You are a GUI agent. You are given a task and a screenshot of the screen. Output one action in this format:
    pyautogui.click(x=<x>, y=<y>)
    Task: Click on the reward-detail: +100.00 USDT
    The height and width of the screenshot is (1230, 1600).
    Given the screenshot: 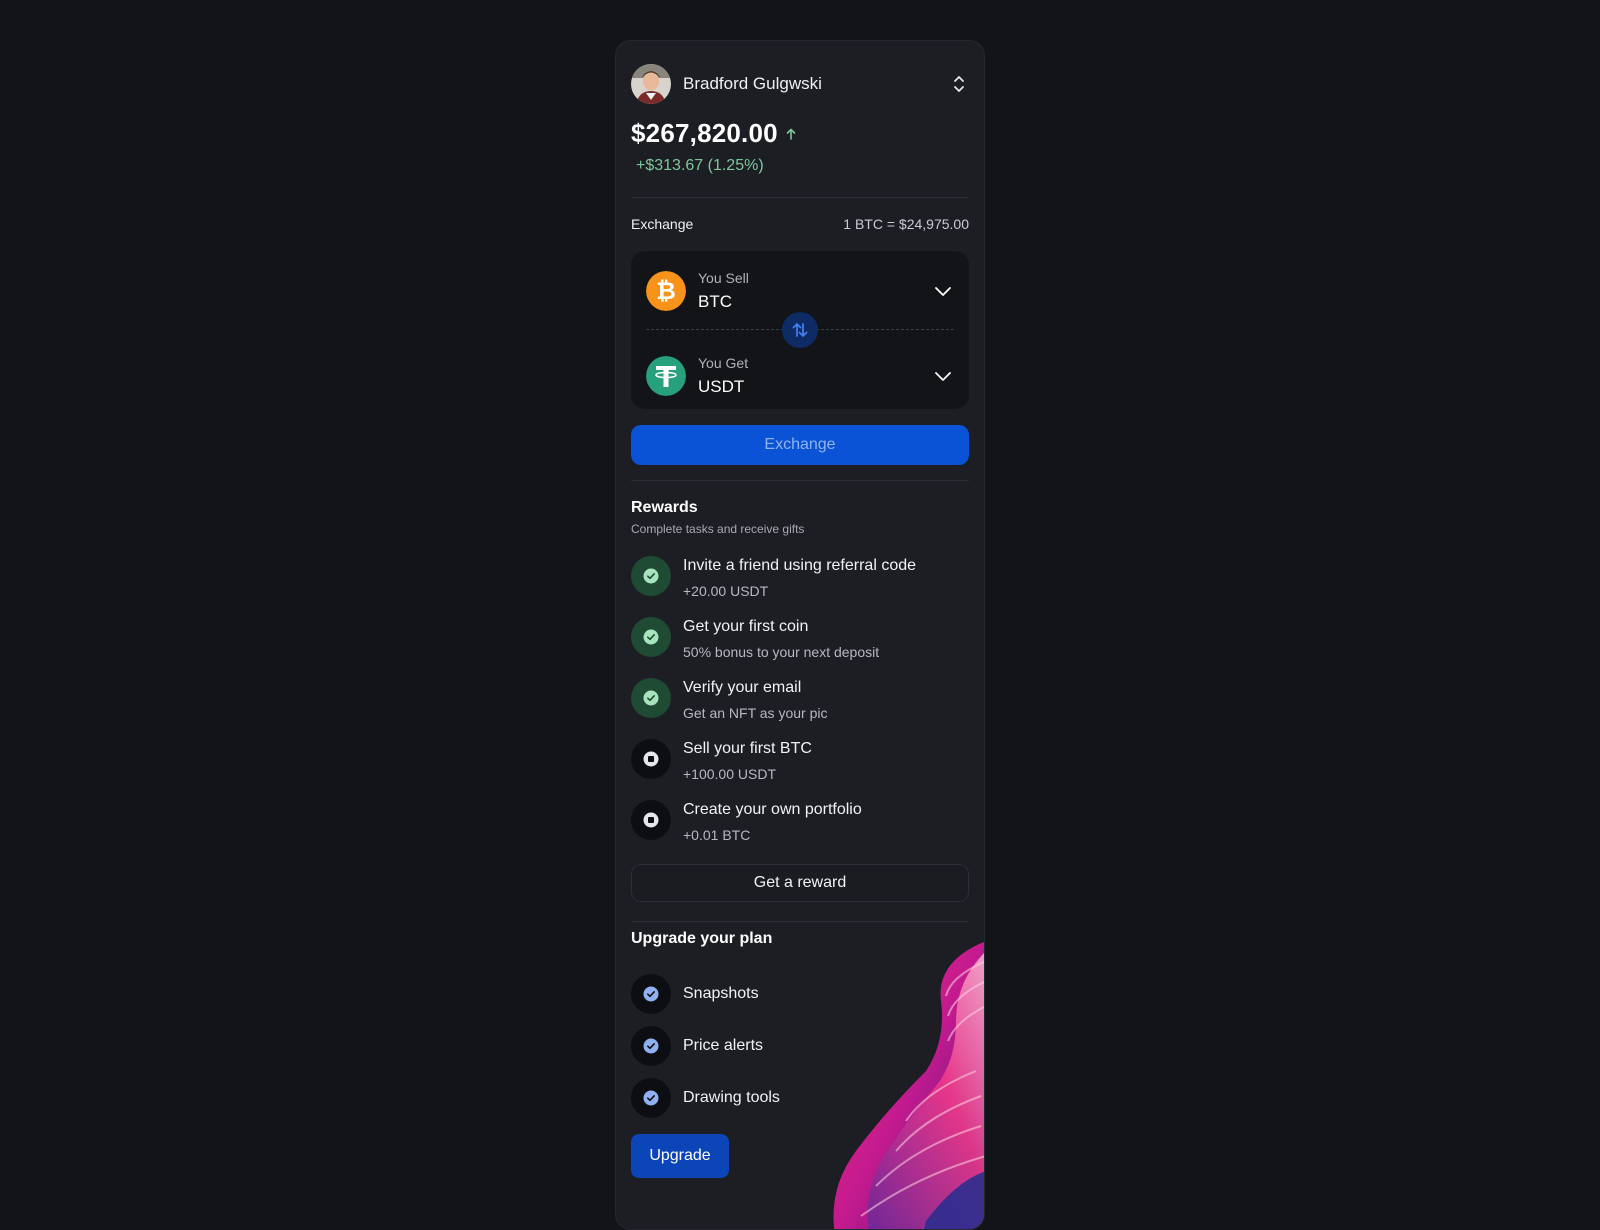 What is the action you would take?
    pyautogui.click(x=729, y=774)
    